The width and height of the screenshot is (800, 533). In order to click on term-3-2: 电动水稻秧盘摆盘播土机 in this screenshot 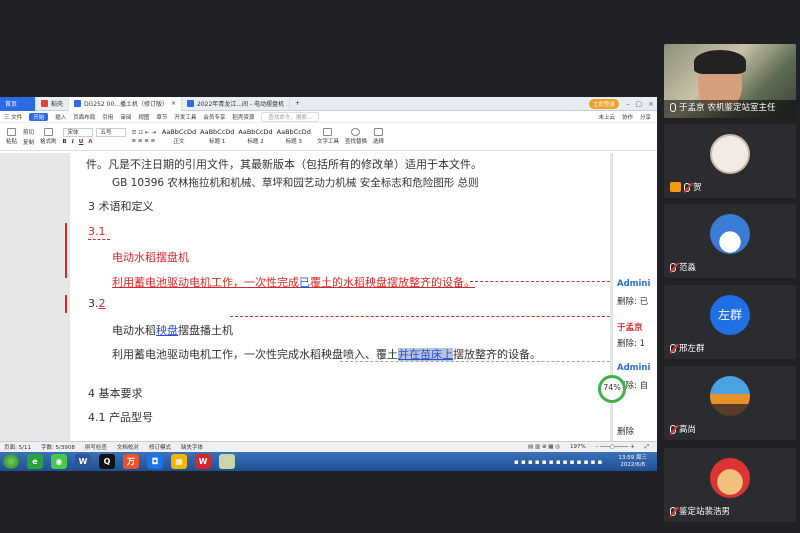, I will do `click(172, 330)`.